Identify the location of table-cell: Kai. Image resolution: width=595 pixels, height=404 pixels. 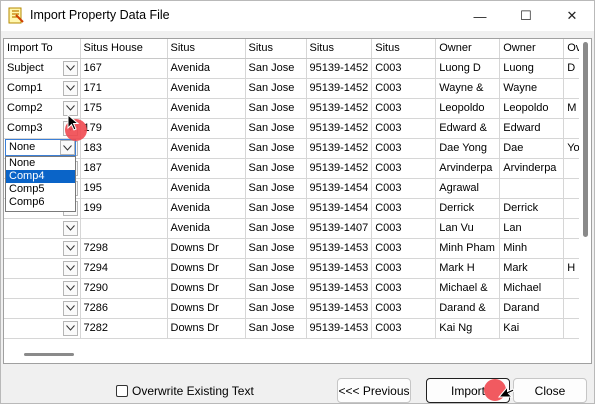
(532, 328).